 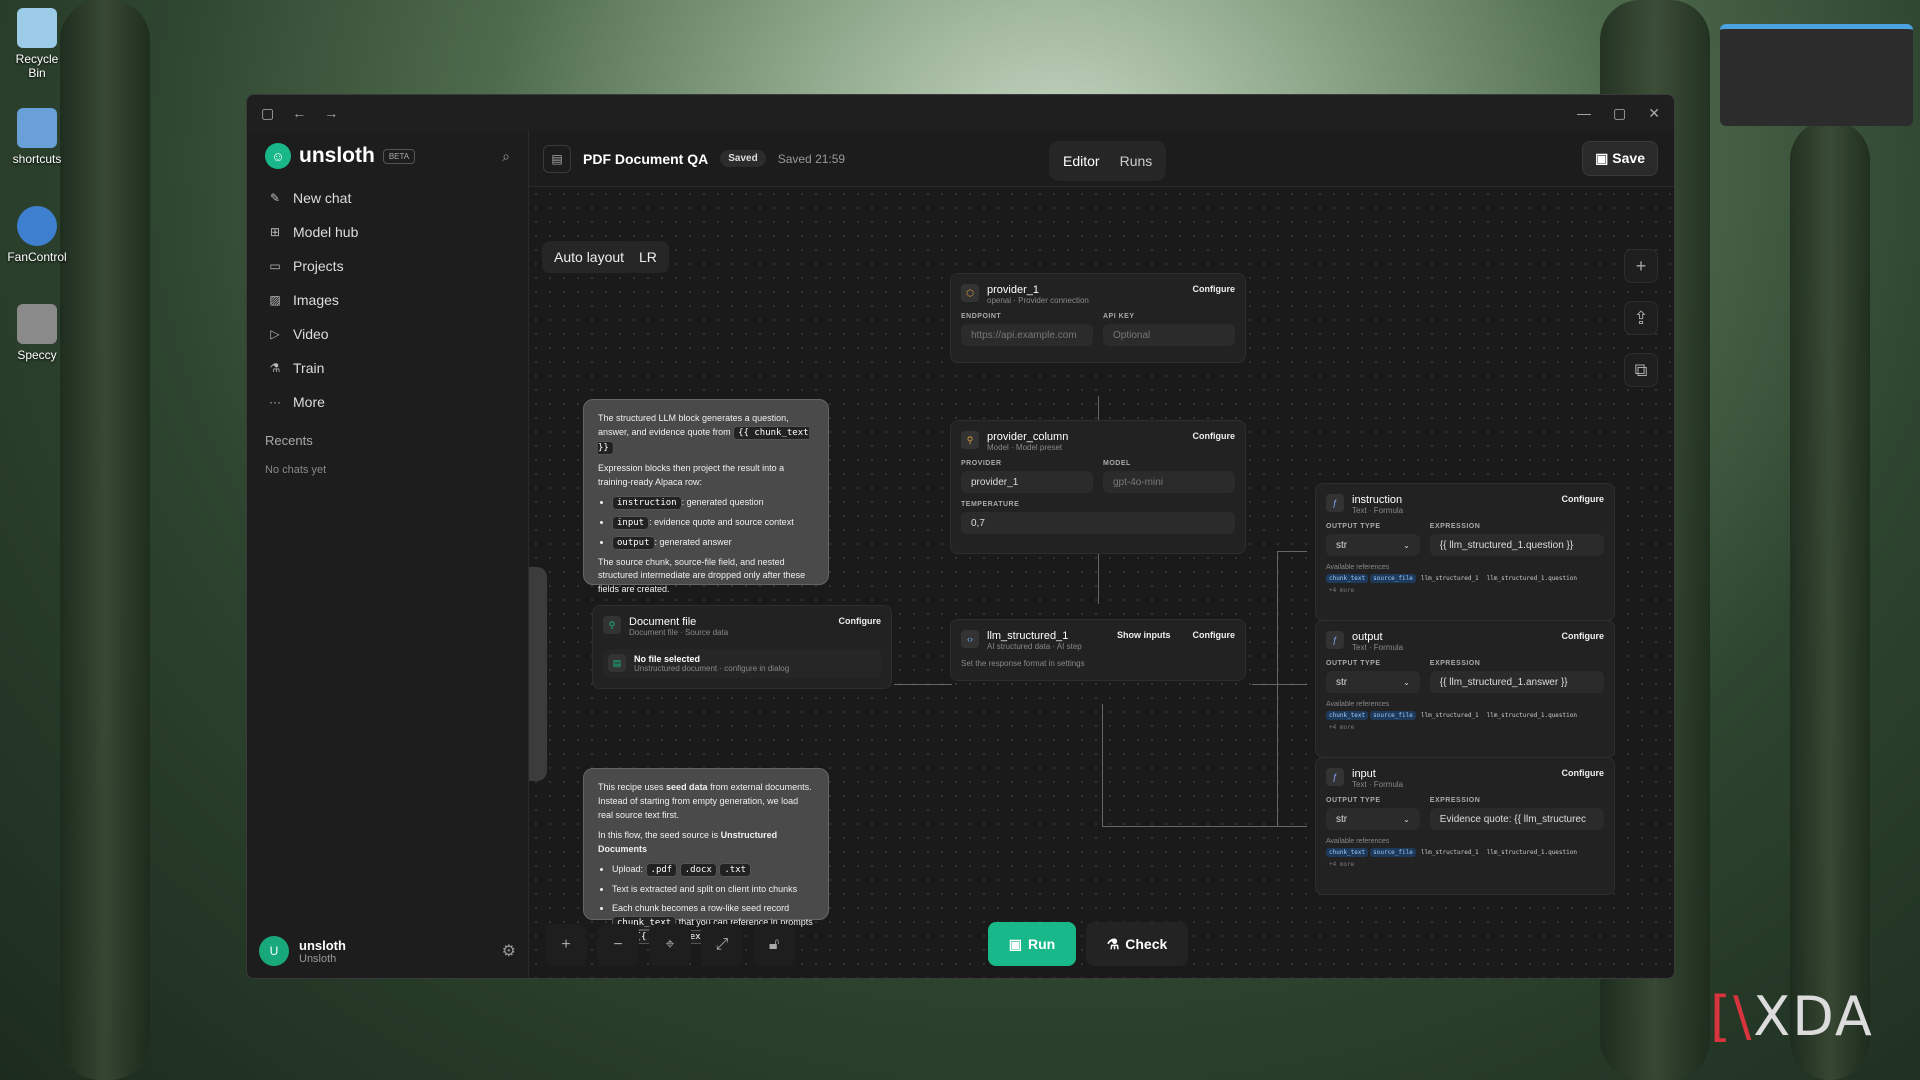 What do you see at coordinates (1136, 161) in the screenshot?
I see `tab-runs: Runs` at bounding box center [1136, 161].